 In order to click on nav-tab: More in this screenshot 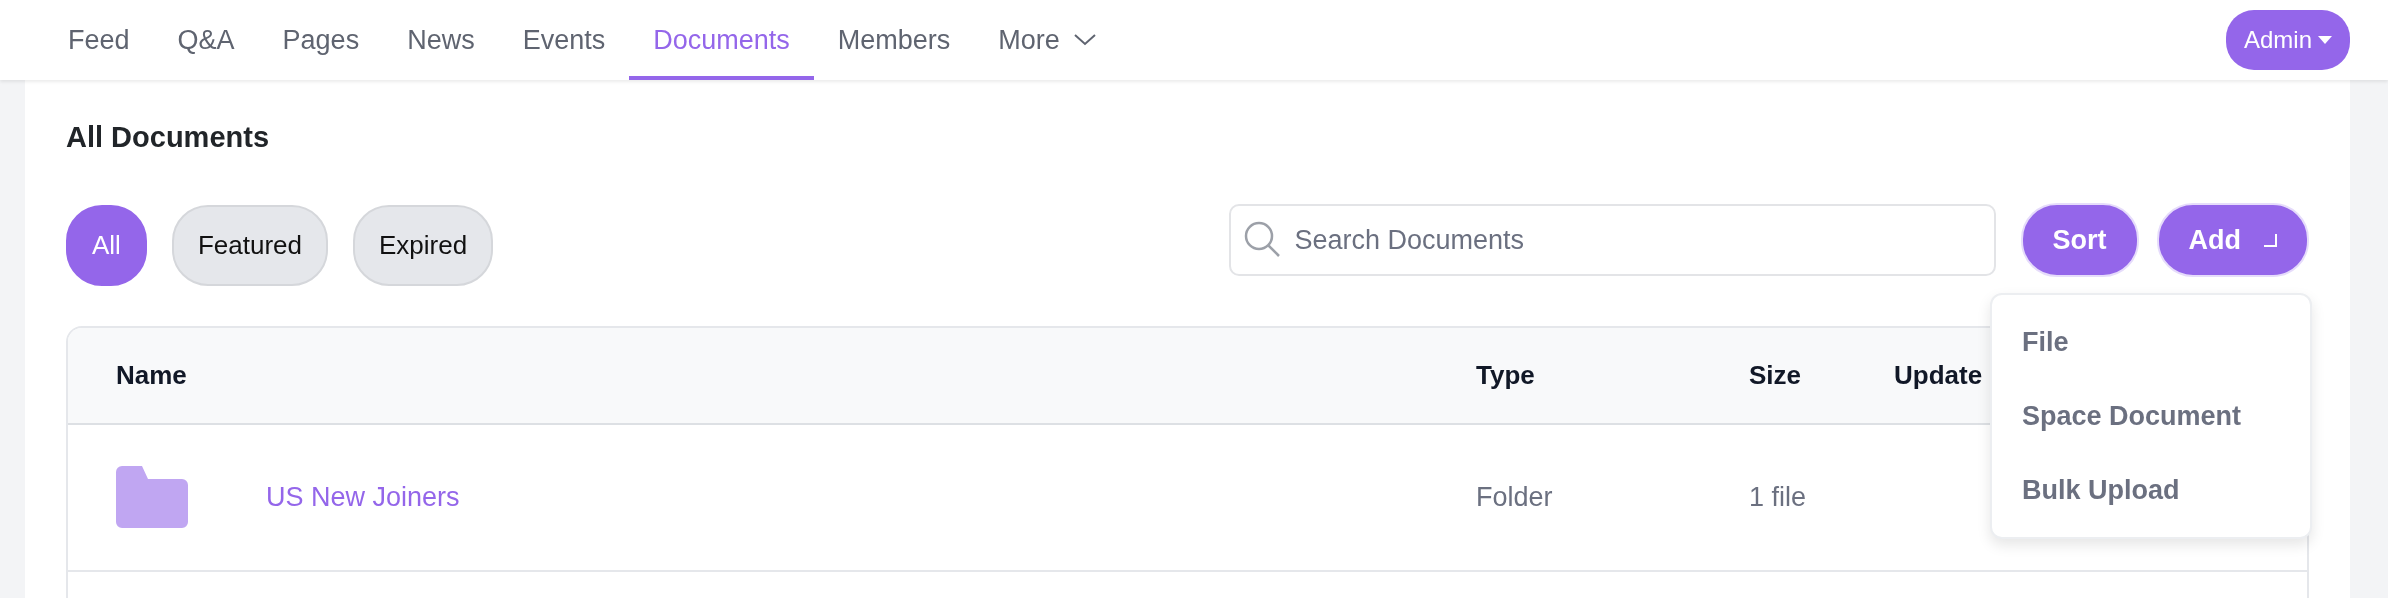, I will do `click(1047, 40)`.